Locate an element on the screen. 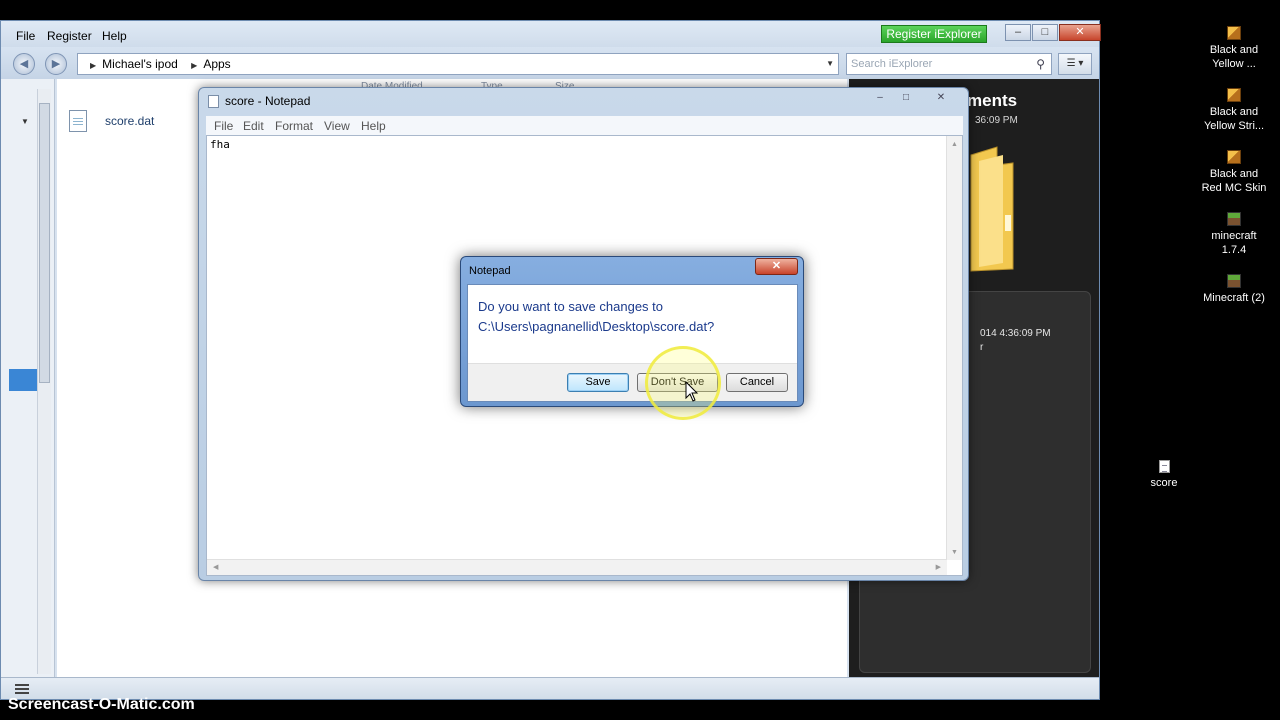 This screenshot has height=720, width=1280. search-icon: ⚲ is located at coordinates (1040, 64).